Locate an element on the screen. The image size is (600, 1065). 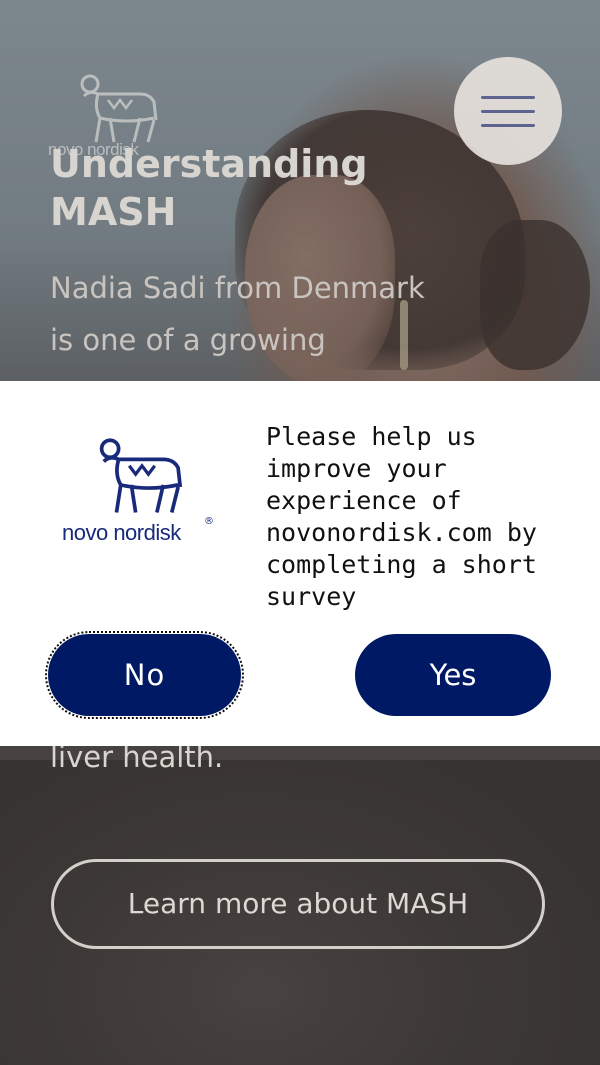
survey-logo-text: novo nordisk is located at coordinates (121, 532).